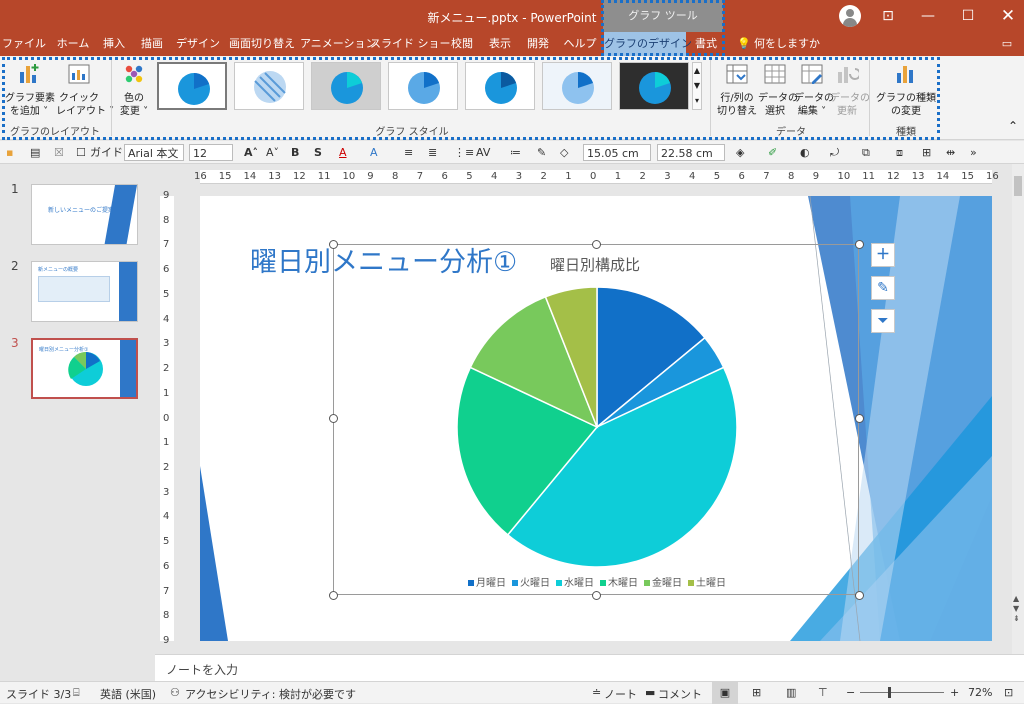  I want to click on ribbon-display-options-icon: ⊡, so click(888, 16).